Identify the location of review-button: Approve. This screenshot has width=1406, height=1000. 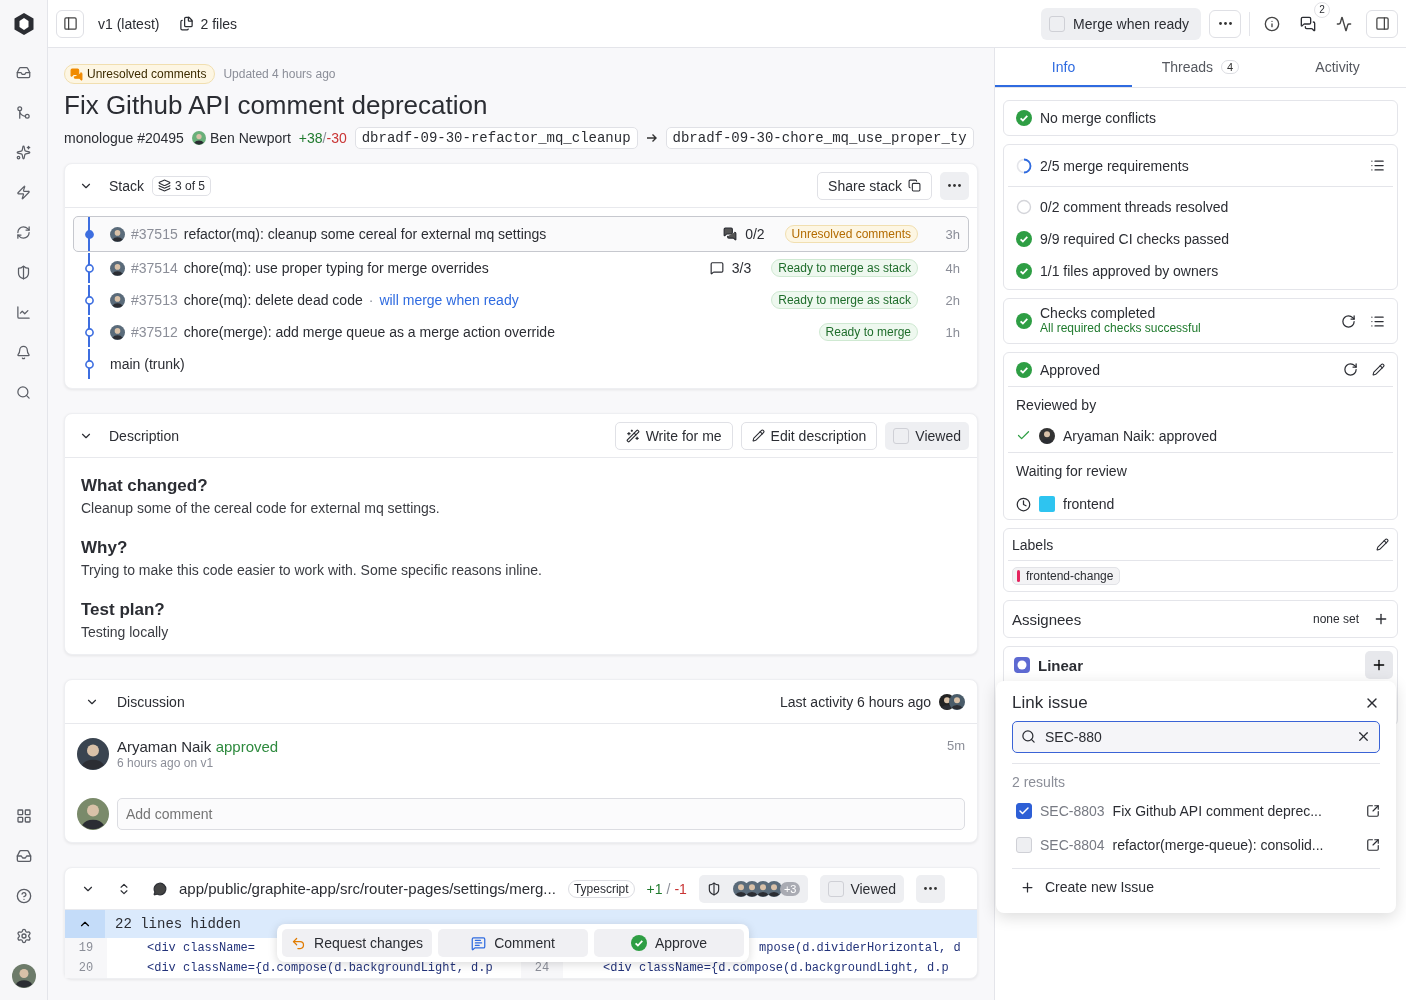
(669, 943).